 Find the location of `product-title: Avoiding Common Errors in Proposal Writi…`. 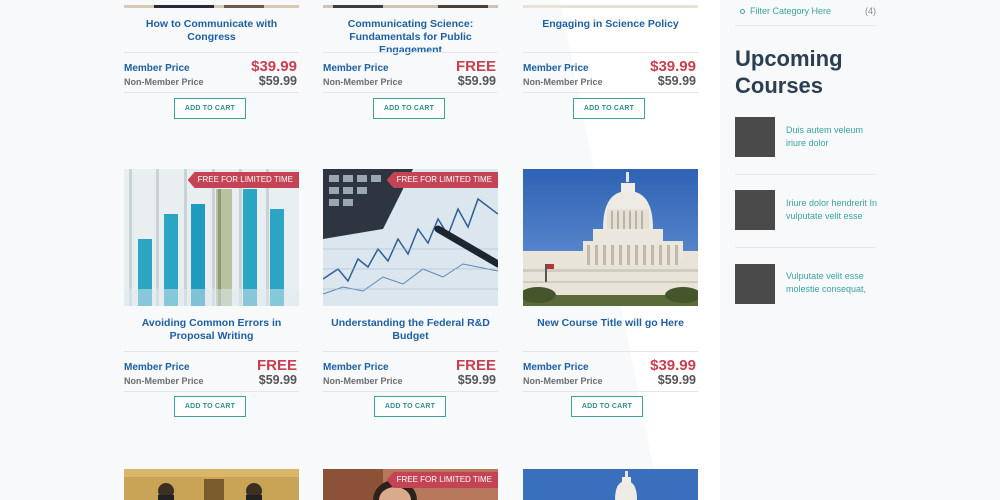

product-title: Avoiding Common Errors in Proposal Writi… is located at coordinates (211, 330).